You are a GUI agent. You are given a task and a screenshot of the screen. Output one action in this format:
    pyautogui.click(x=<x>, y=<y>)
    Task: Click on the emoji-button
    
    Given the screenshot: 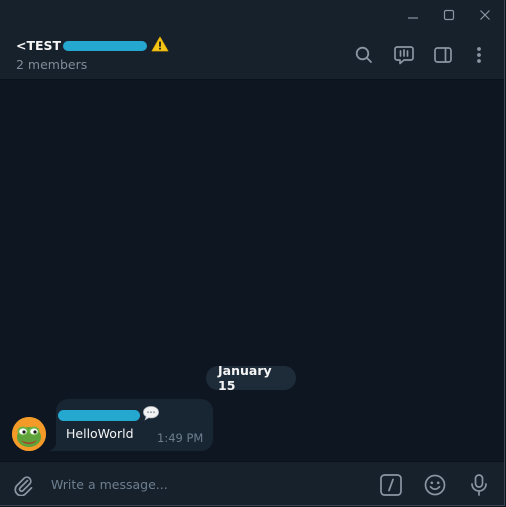 What is the action you would take?
    pyautogui.click(x=435, y=485)
    